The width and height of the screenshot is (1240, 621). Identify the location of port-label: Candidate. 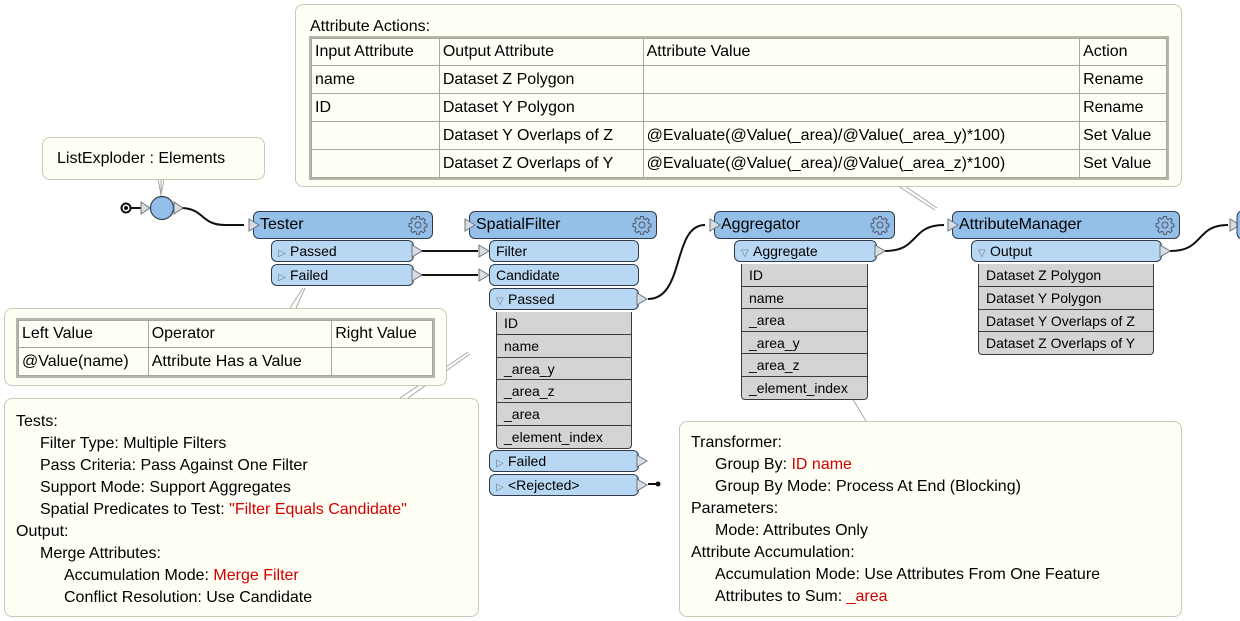
(528, 275).